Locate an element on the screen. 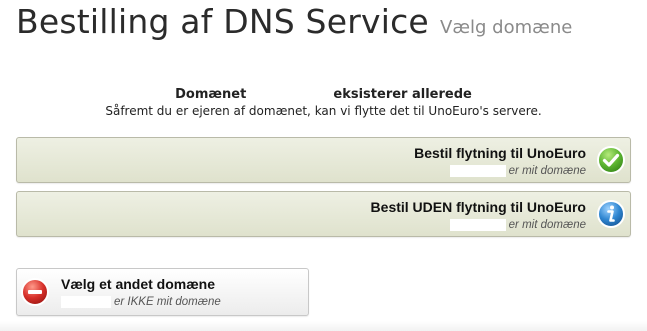  choose-other-domain-button: Vælg et andet domæne er IKKE mit domæne is located at coordinates (162, 292).